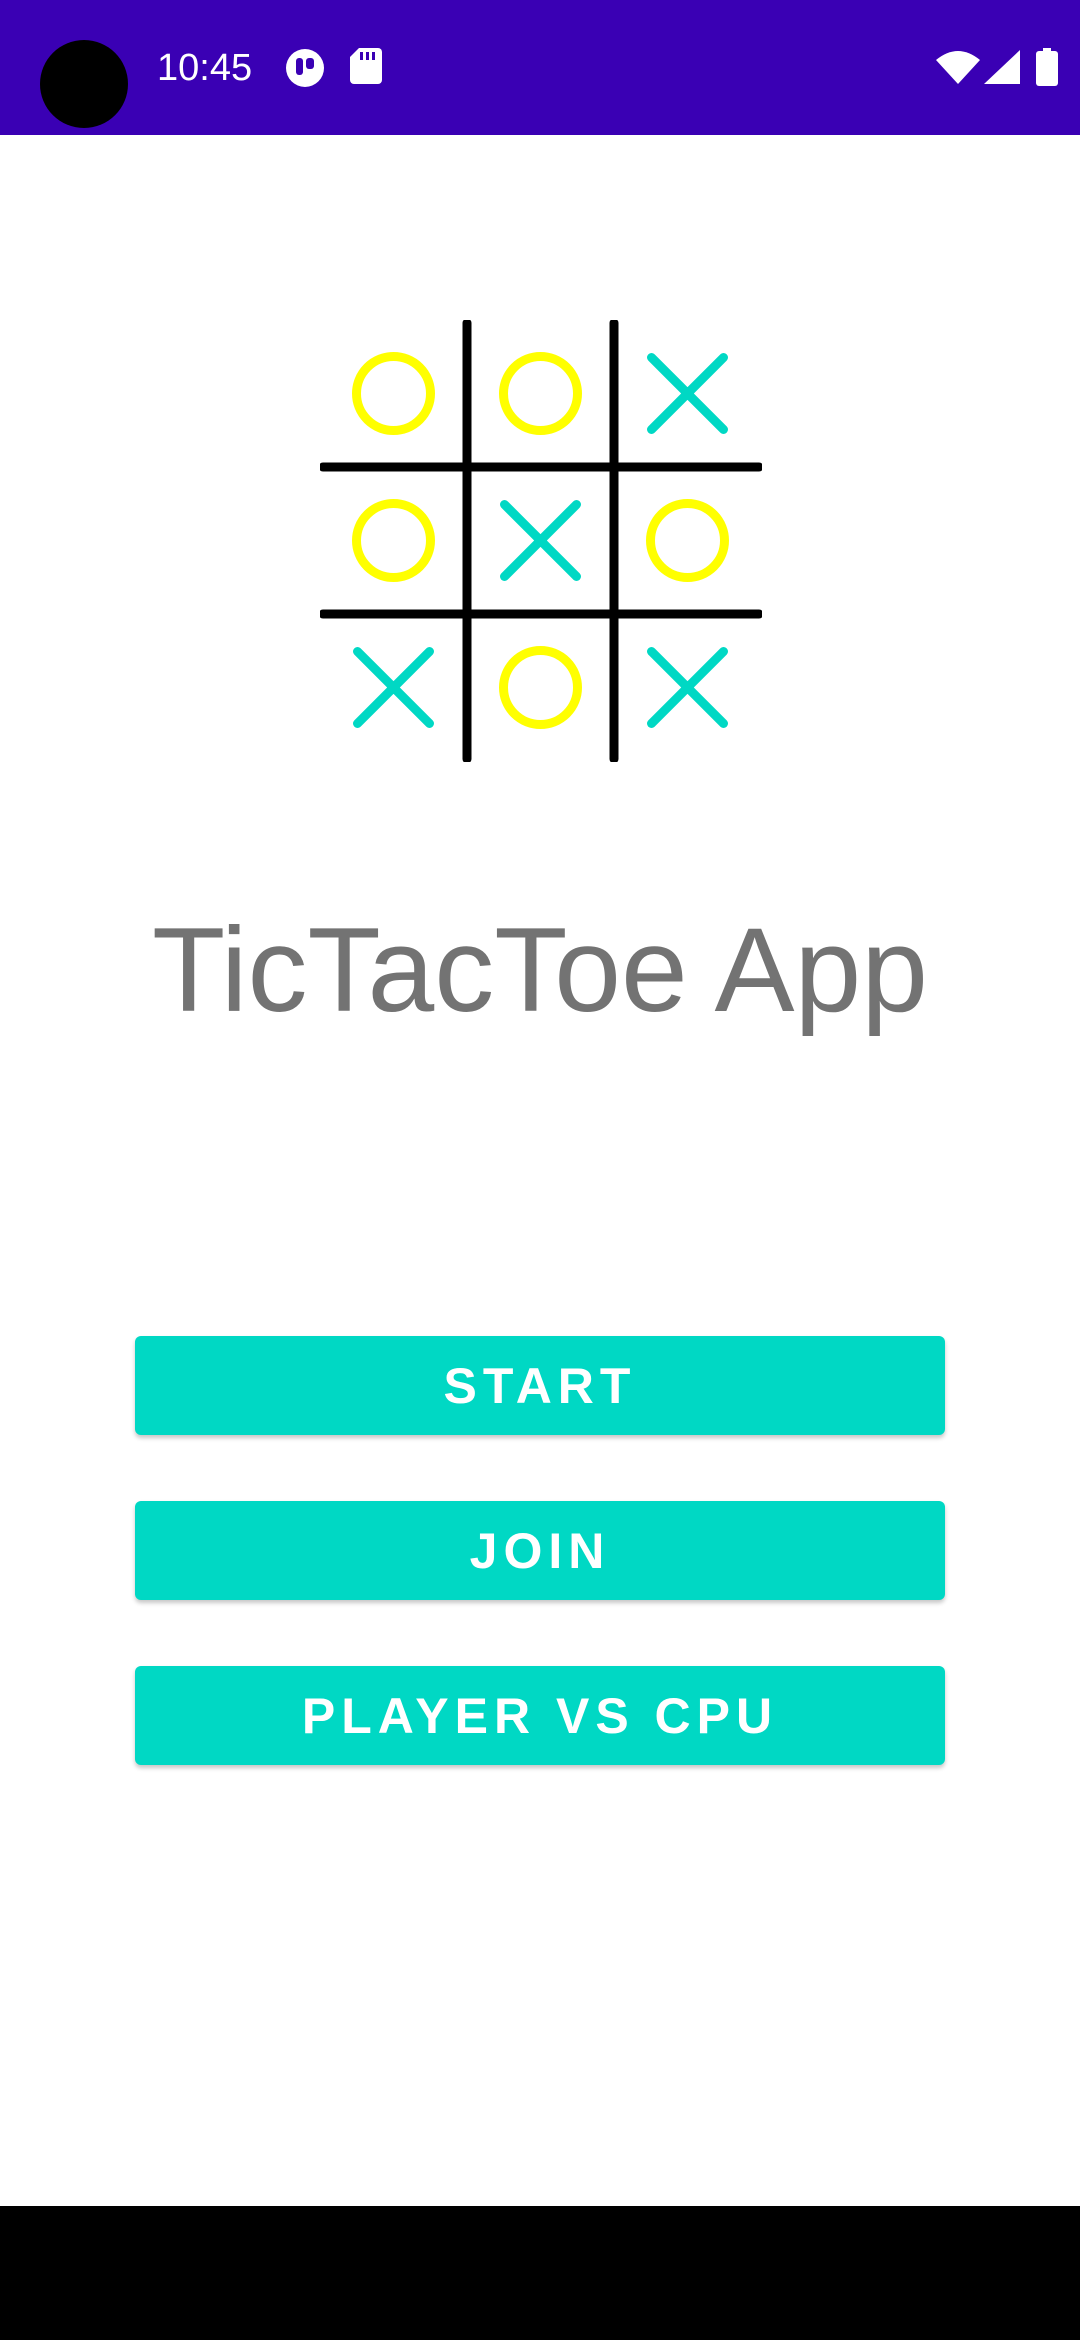 Image resolution: width=1080 pixels, height=2340 pixels. I want to click on tictactoe-logo, so click(541, 541).